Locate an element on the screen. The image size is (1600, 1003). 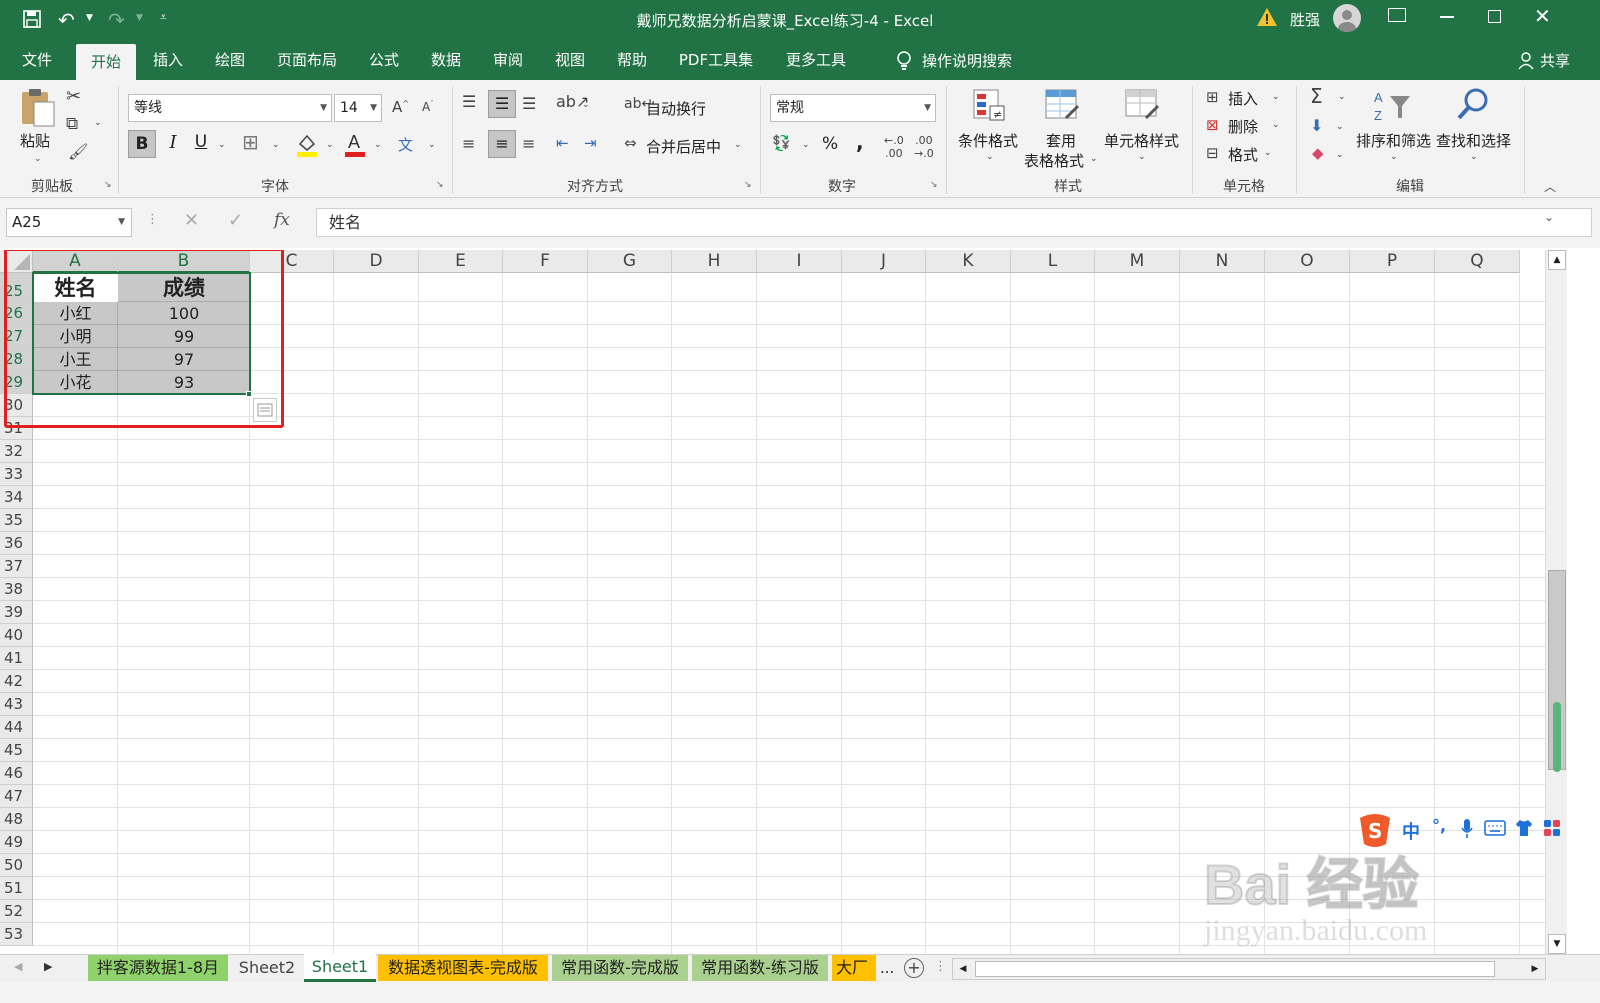
increase-decimal-icon: ←.0.00 is located at coordinates (894, 147).